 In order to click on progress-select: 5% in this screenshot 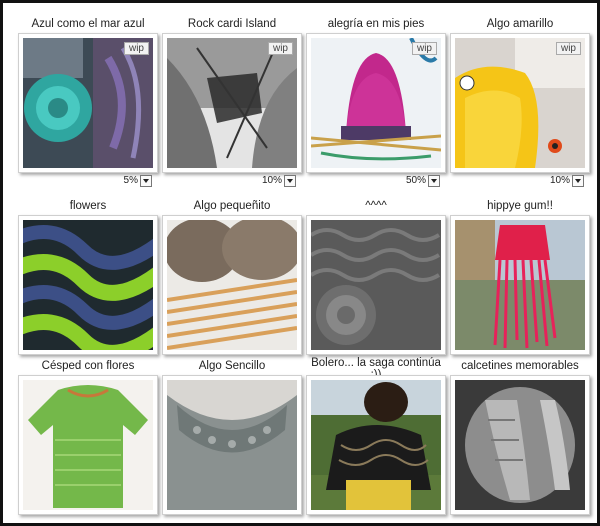, I will do `click(138, 181)`.